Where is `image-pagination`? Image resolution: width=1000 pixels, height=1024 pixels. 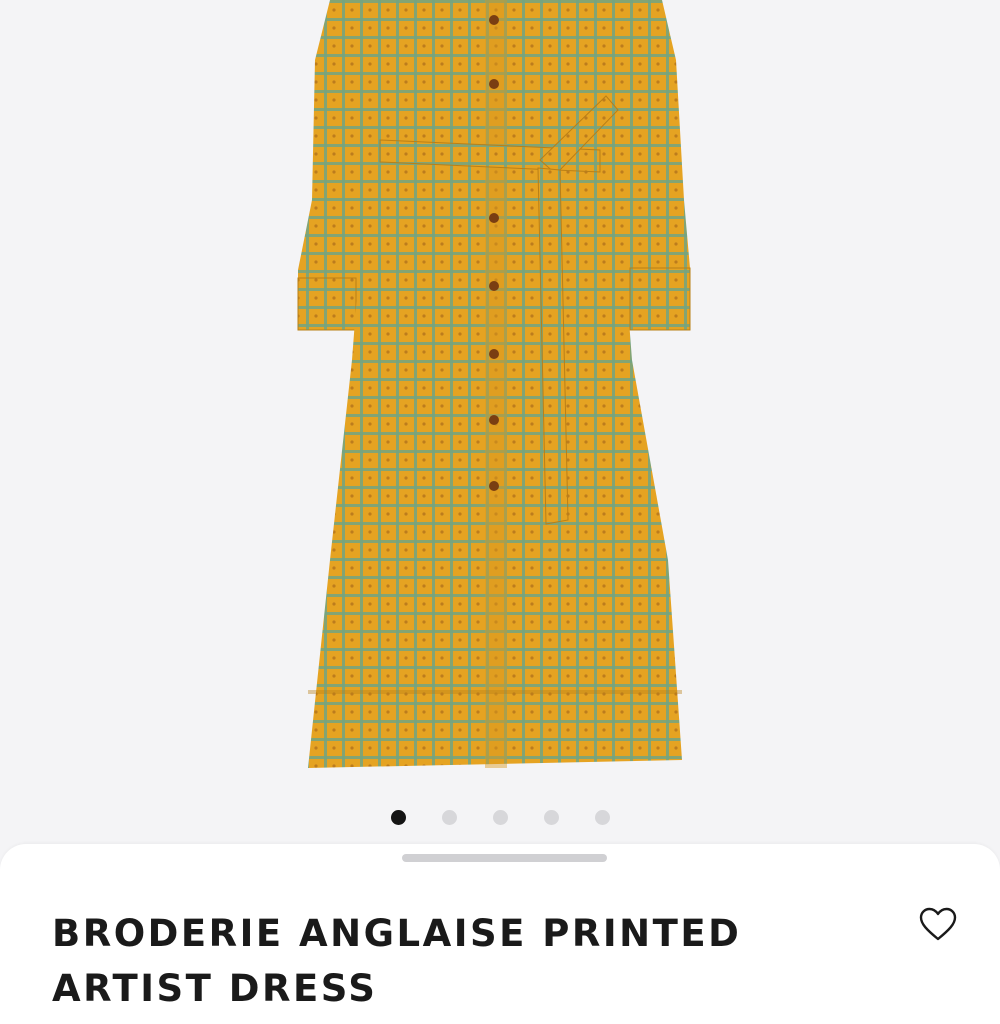
image-pagination is located at coordinates (500, 818).